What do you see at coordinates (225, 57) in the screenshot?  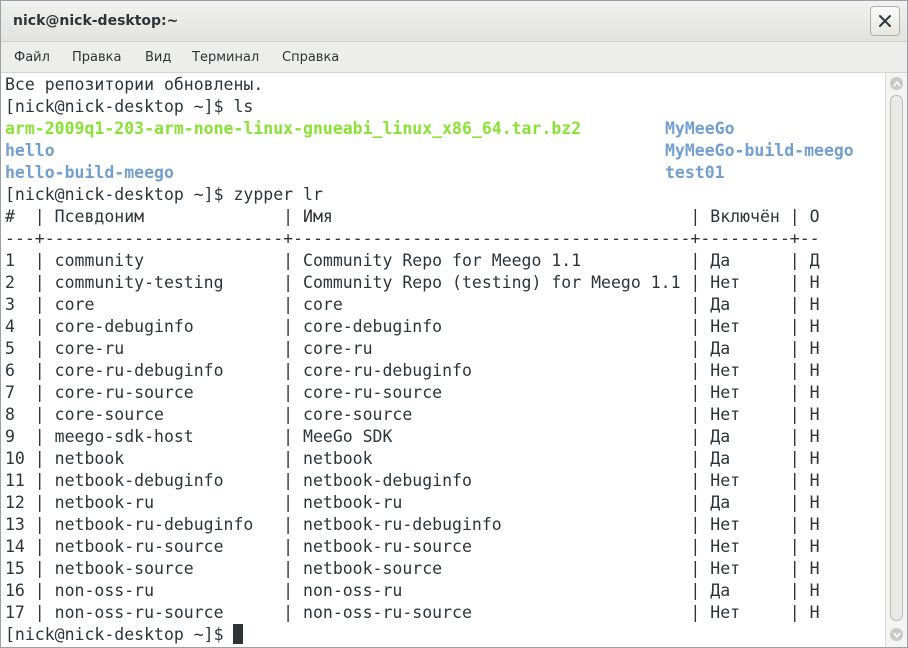 I see `menu-terminal: Терминал` at bounding box center [225, 57].